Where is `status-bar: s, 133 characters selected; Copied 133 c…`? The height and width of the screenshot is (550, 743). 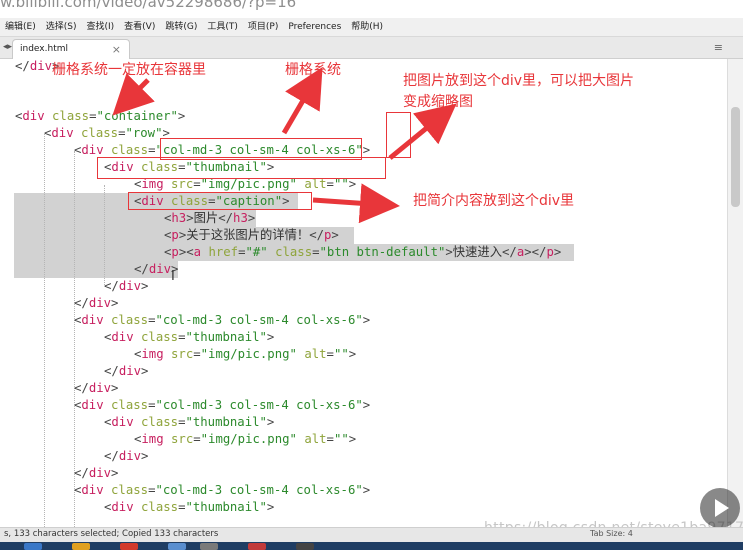
status-bar: s, 133 characters selected; Copied 133 c… is located at coordinates (371, 534).